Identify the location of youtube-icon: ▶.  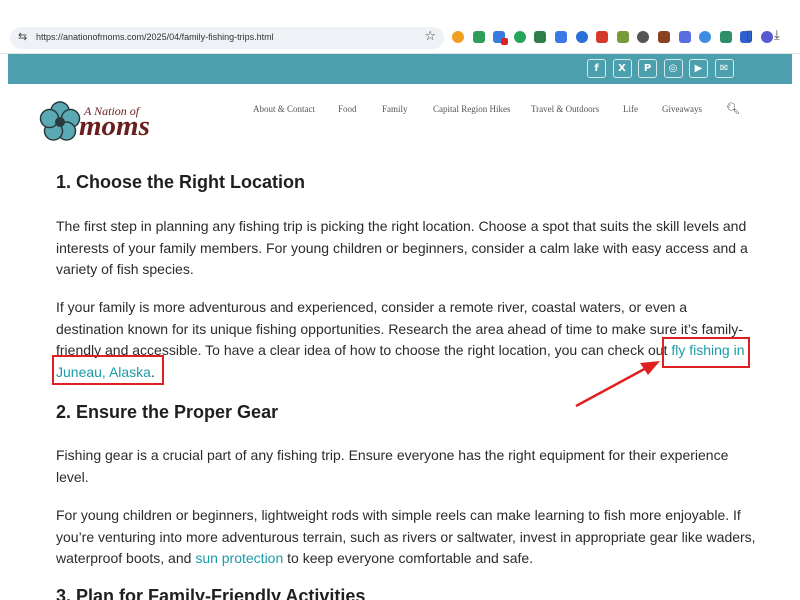
(698, 68).